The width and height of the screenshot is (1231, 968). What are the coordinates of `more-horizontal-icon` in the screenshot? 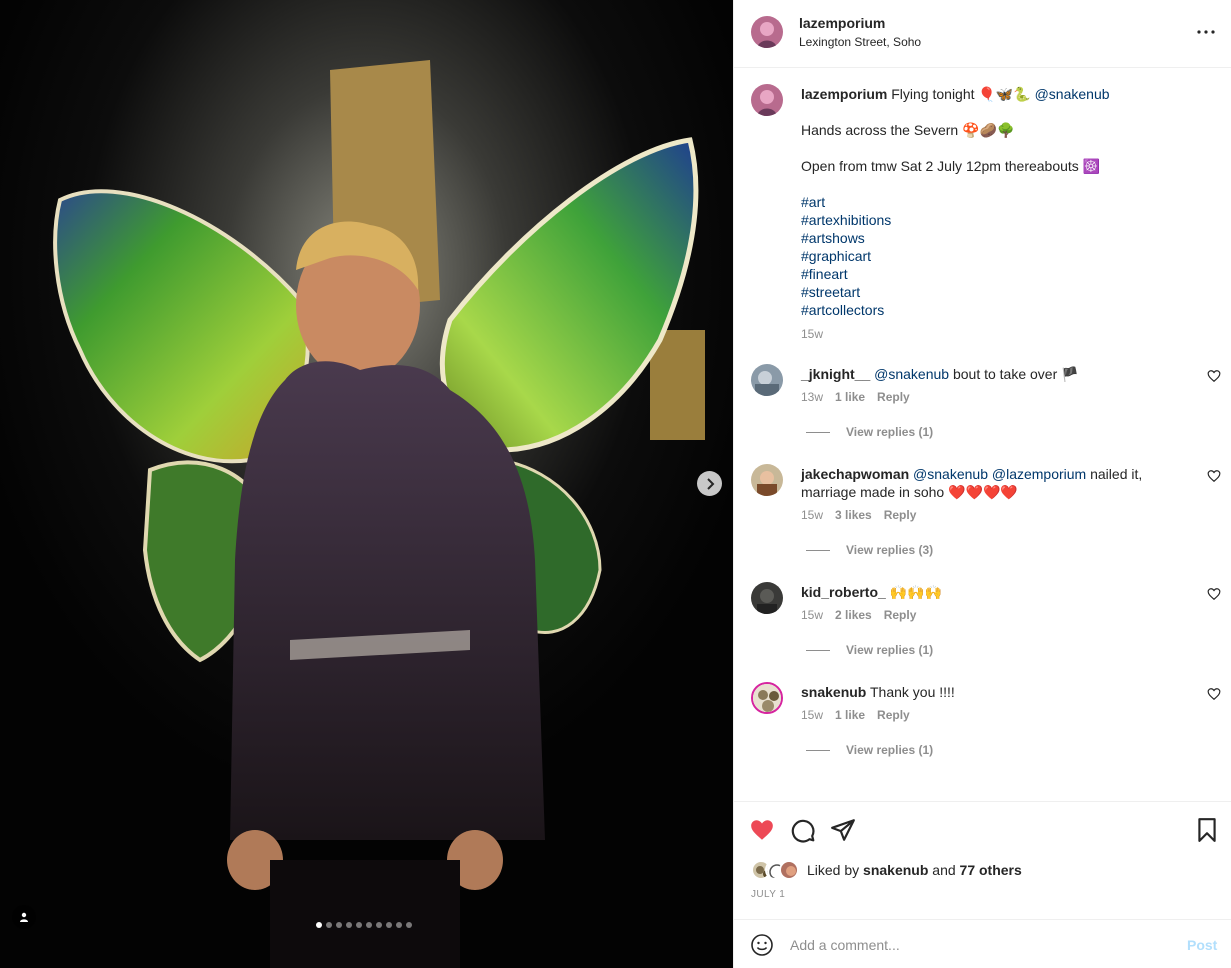 It's located at (1206, 32).